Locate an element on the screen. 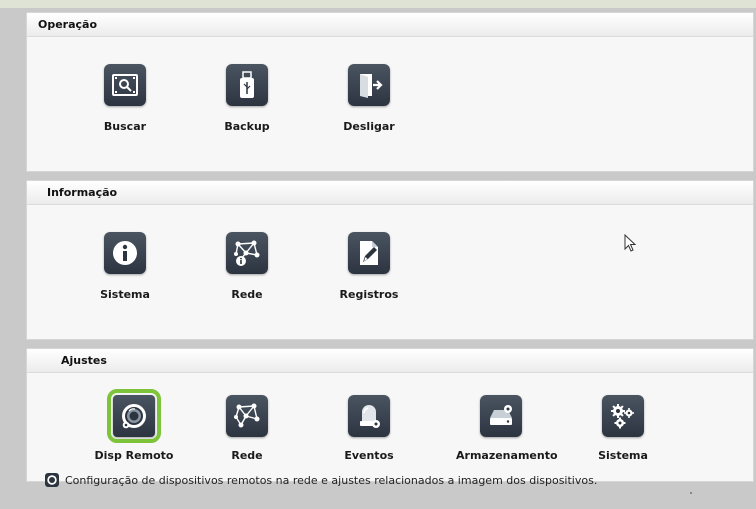 Image resolution: width=756 pixels, height=509 pixels. menu-item-label: Desligar is located at coordinates (369, 126).